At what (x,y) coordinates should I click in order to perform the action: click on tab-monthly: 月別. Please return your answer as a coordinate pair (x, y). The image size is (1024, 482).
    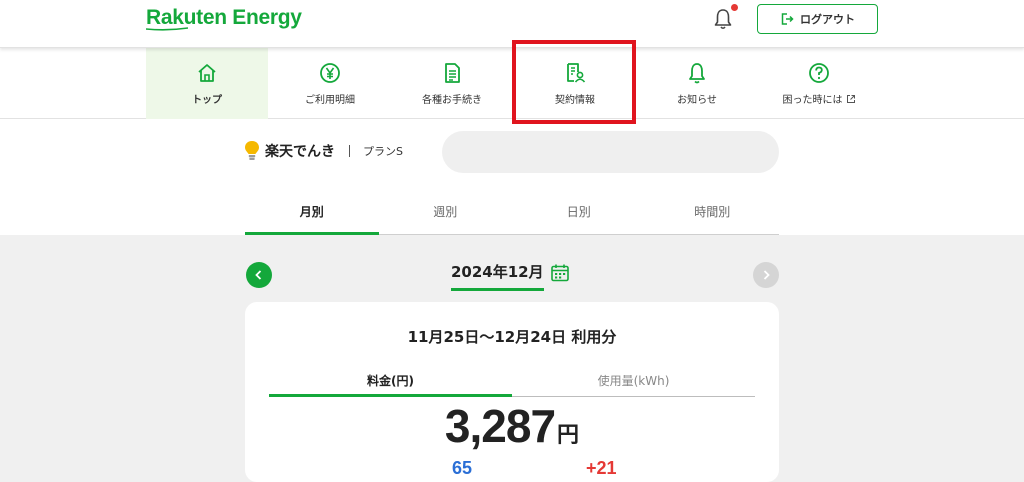
    Looking at the image, I should click on (312, 213).